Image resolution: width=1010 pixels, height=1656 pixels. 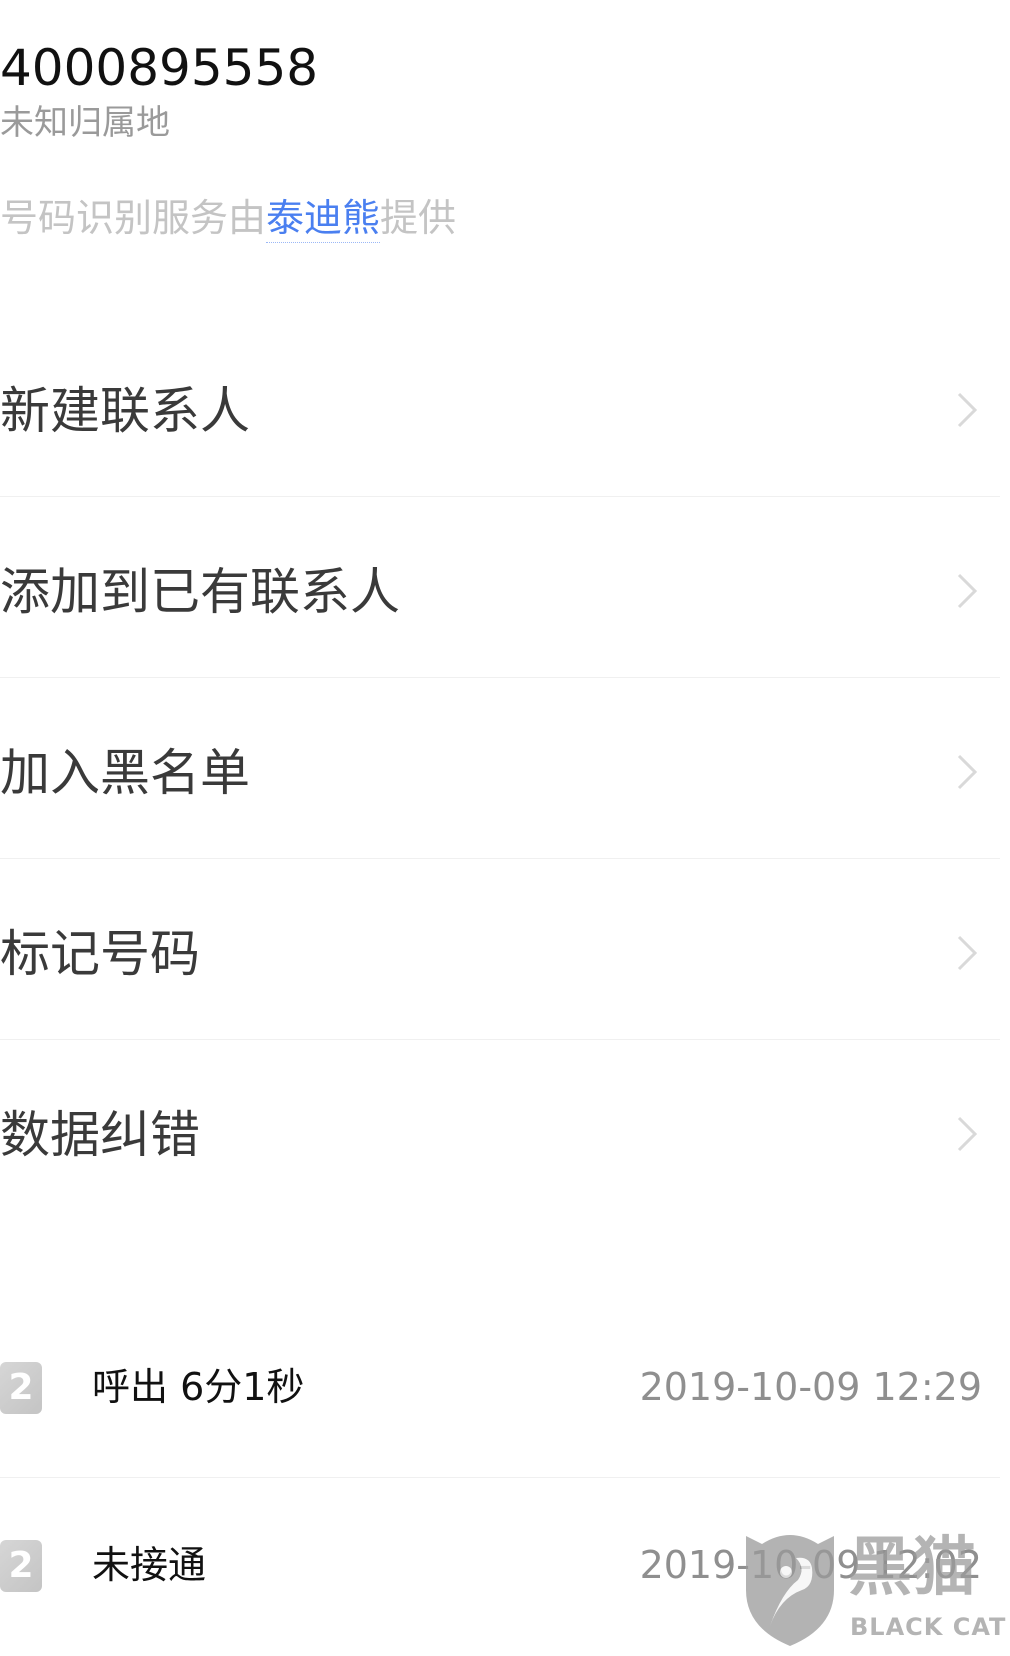 What do you see at coordinates (100, 954) in the screenshot?
I see `menu-item-label: 标记号码` at bounding box center [100, 954].